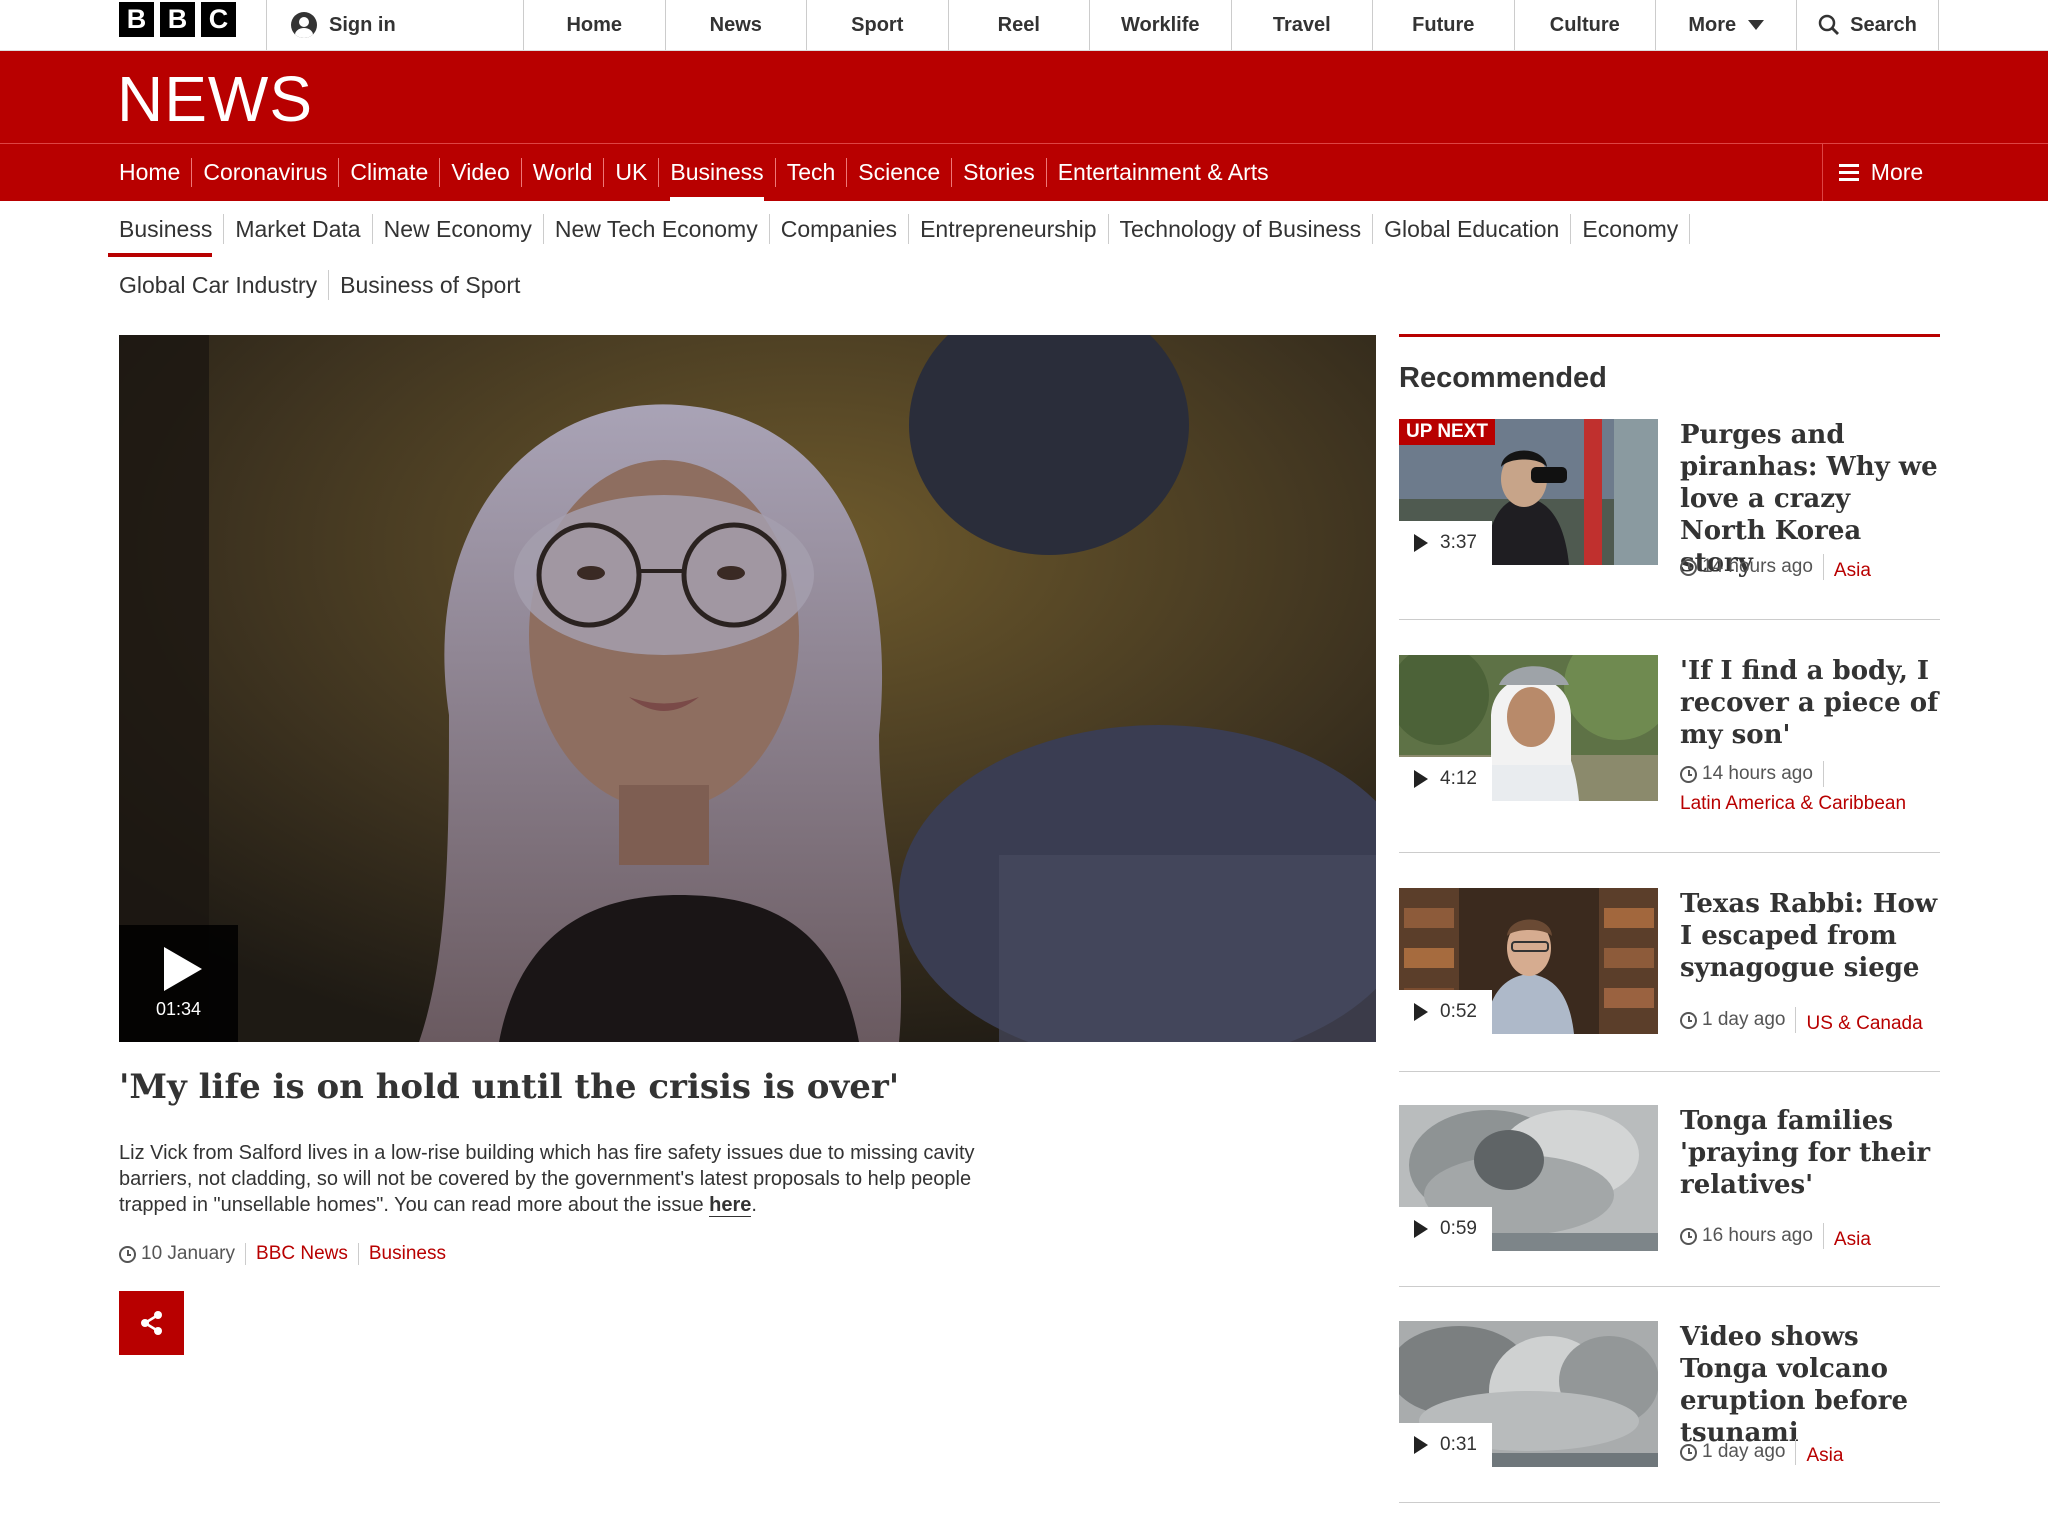 Image resolution: width=2048 pixels, height=1513 pixels. I want to click on menu-icon, so click(1848, 172).